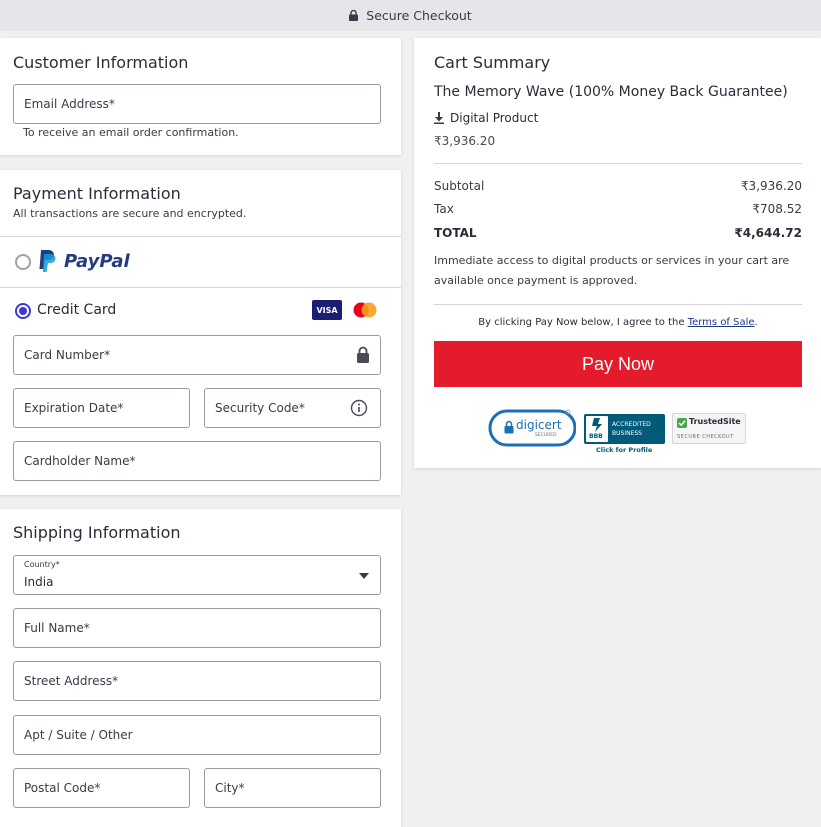 The width and height of the screenshot is (821, 827). What do you see at coordinates (74, 408) in the screenshot?
I see `expiration-date-placeholder: Expiration Date*` at bounding box center [74, 408].